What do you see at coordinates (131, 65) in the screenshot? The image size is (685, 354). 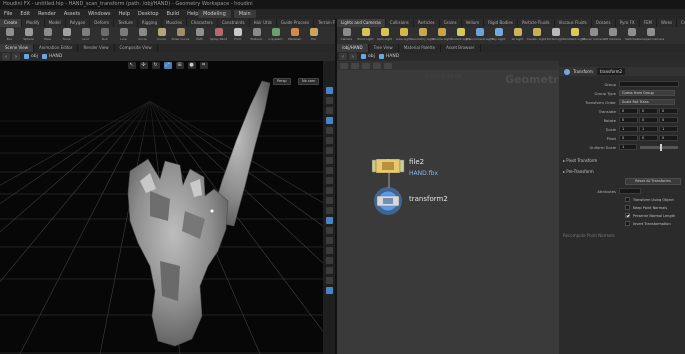 I see `select-icon: ↖` at bounding box center [131, 65].